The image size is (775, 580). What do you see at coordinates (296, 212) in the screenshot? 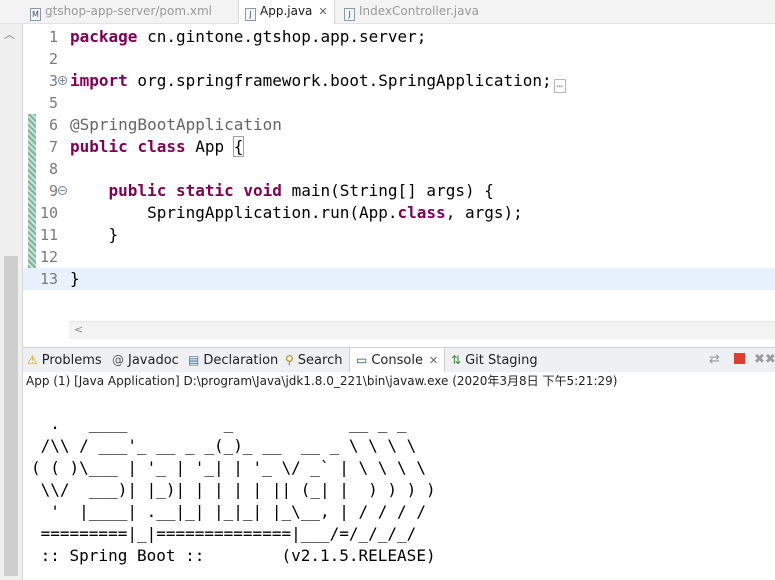
I see `code-text: SpringApplication.run(App.class, args);` at bounding box center [296, 212].